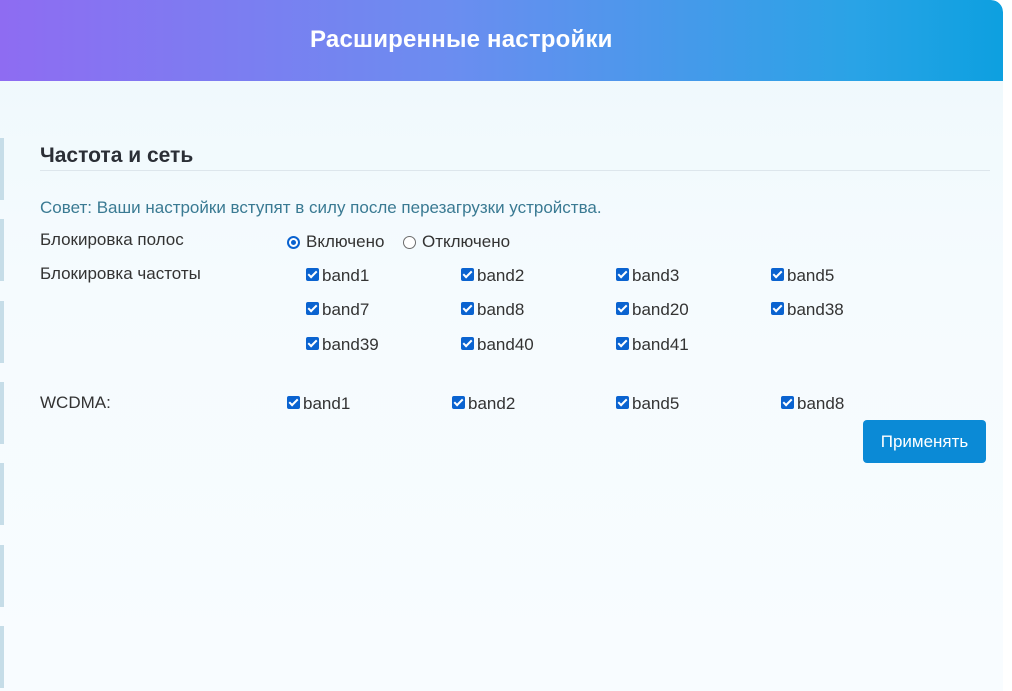  I want to click on radio-selected-icon, so click(293, 242).